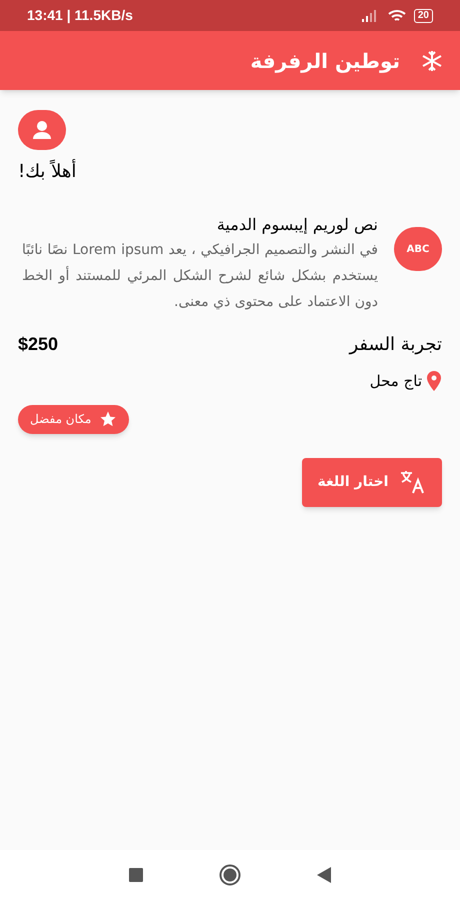  What do you see at coordinates (396, 381) in the screenshot?
I see `location-text: تاج محل` at bounding box center [396, 381].